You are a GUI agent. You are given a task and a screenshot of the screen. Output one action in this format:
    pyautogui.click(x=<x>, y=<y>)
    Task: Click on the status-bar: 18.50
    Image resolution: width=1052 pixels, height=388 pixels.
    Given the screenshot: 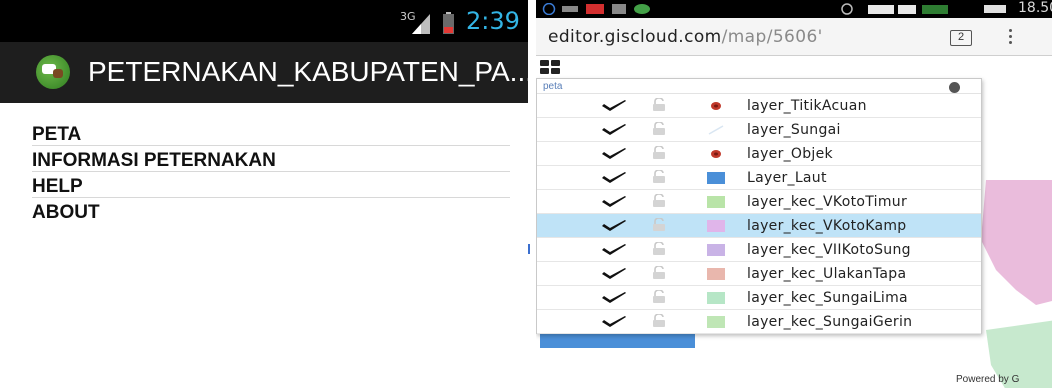 What is the action you would take?
    pyautogui.click(x=794, y=9)
    